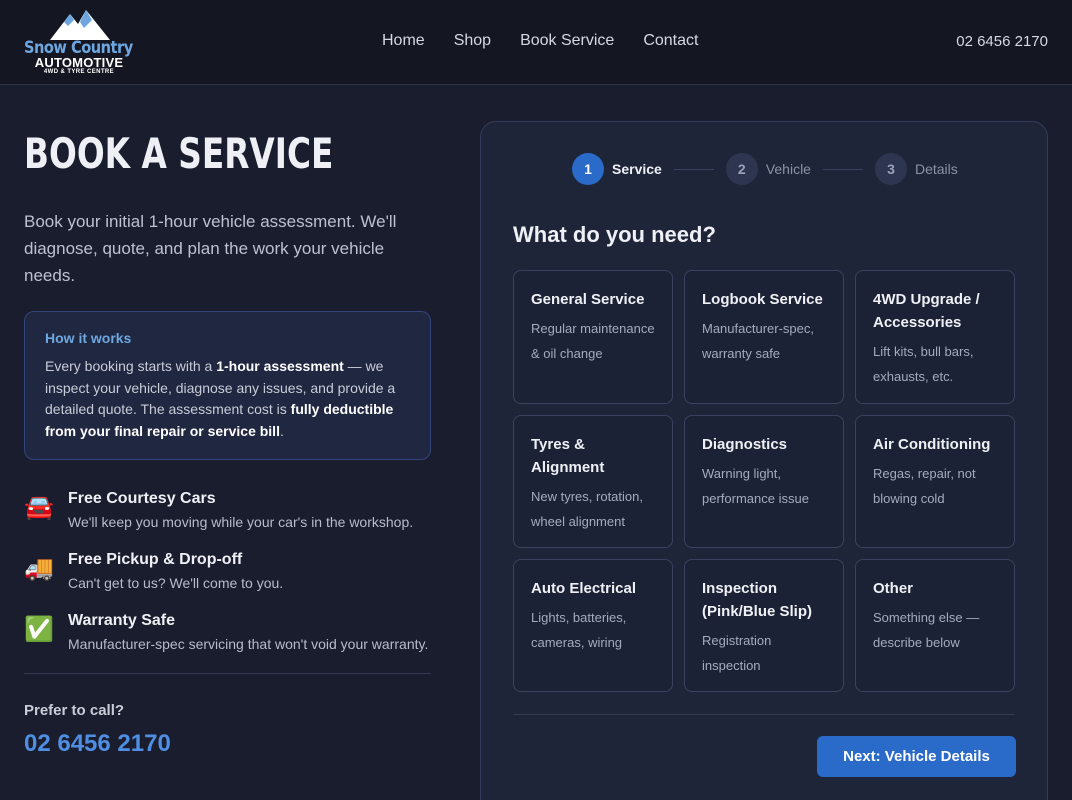  Describe the element at coordinates (737, 653) in the screenshot. I see `service-option-desc: Registration inspection` at that location.